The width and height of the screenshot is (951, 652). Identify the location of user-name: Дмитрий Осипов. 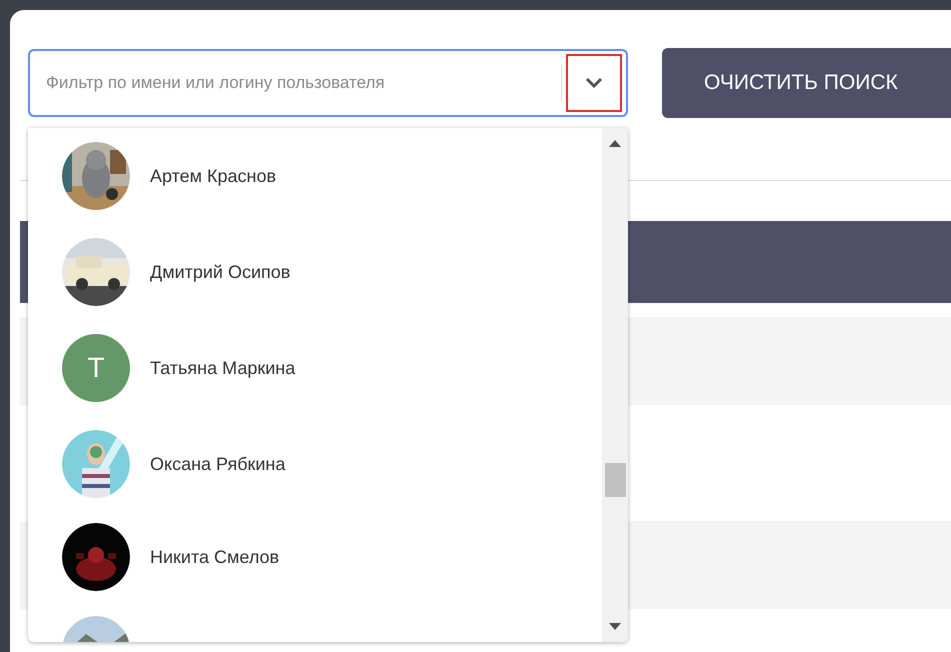
(220, 272).